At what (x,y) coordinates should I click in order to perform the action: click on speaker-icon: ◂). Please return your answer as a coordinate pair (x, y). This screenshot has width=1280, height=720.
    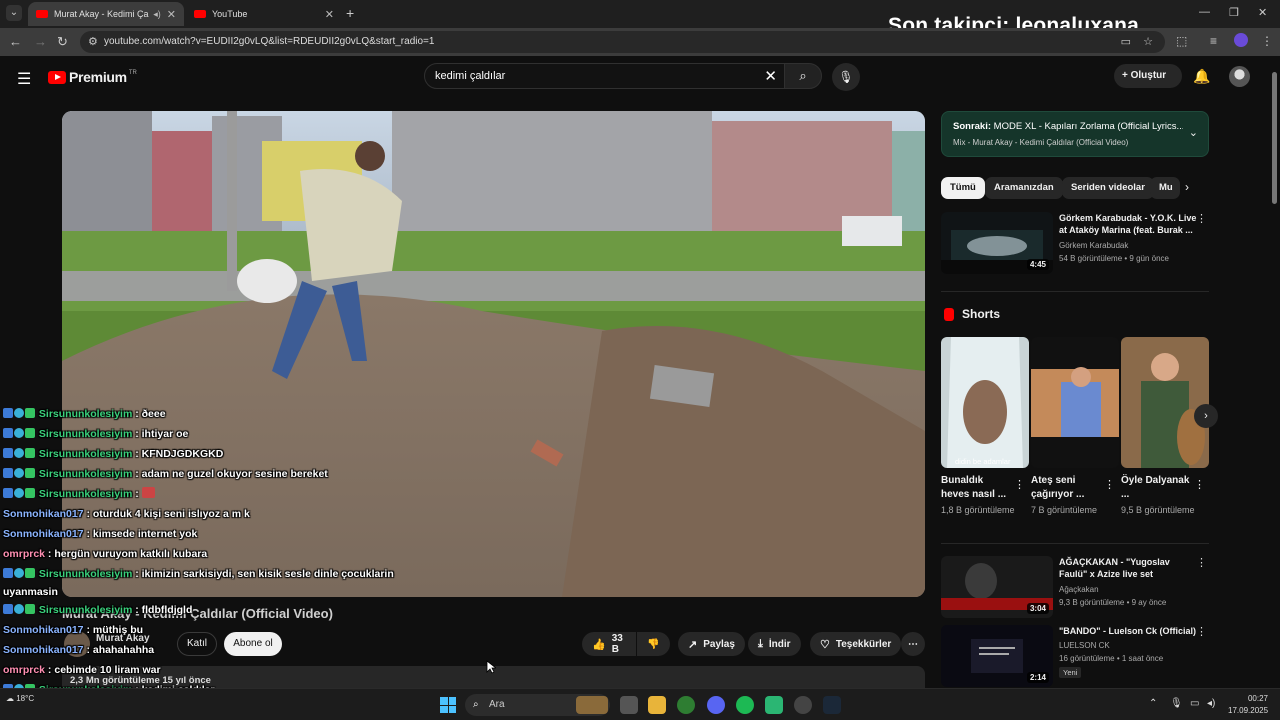
    Looking at the image, I should click on (157, 14).